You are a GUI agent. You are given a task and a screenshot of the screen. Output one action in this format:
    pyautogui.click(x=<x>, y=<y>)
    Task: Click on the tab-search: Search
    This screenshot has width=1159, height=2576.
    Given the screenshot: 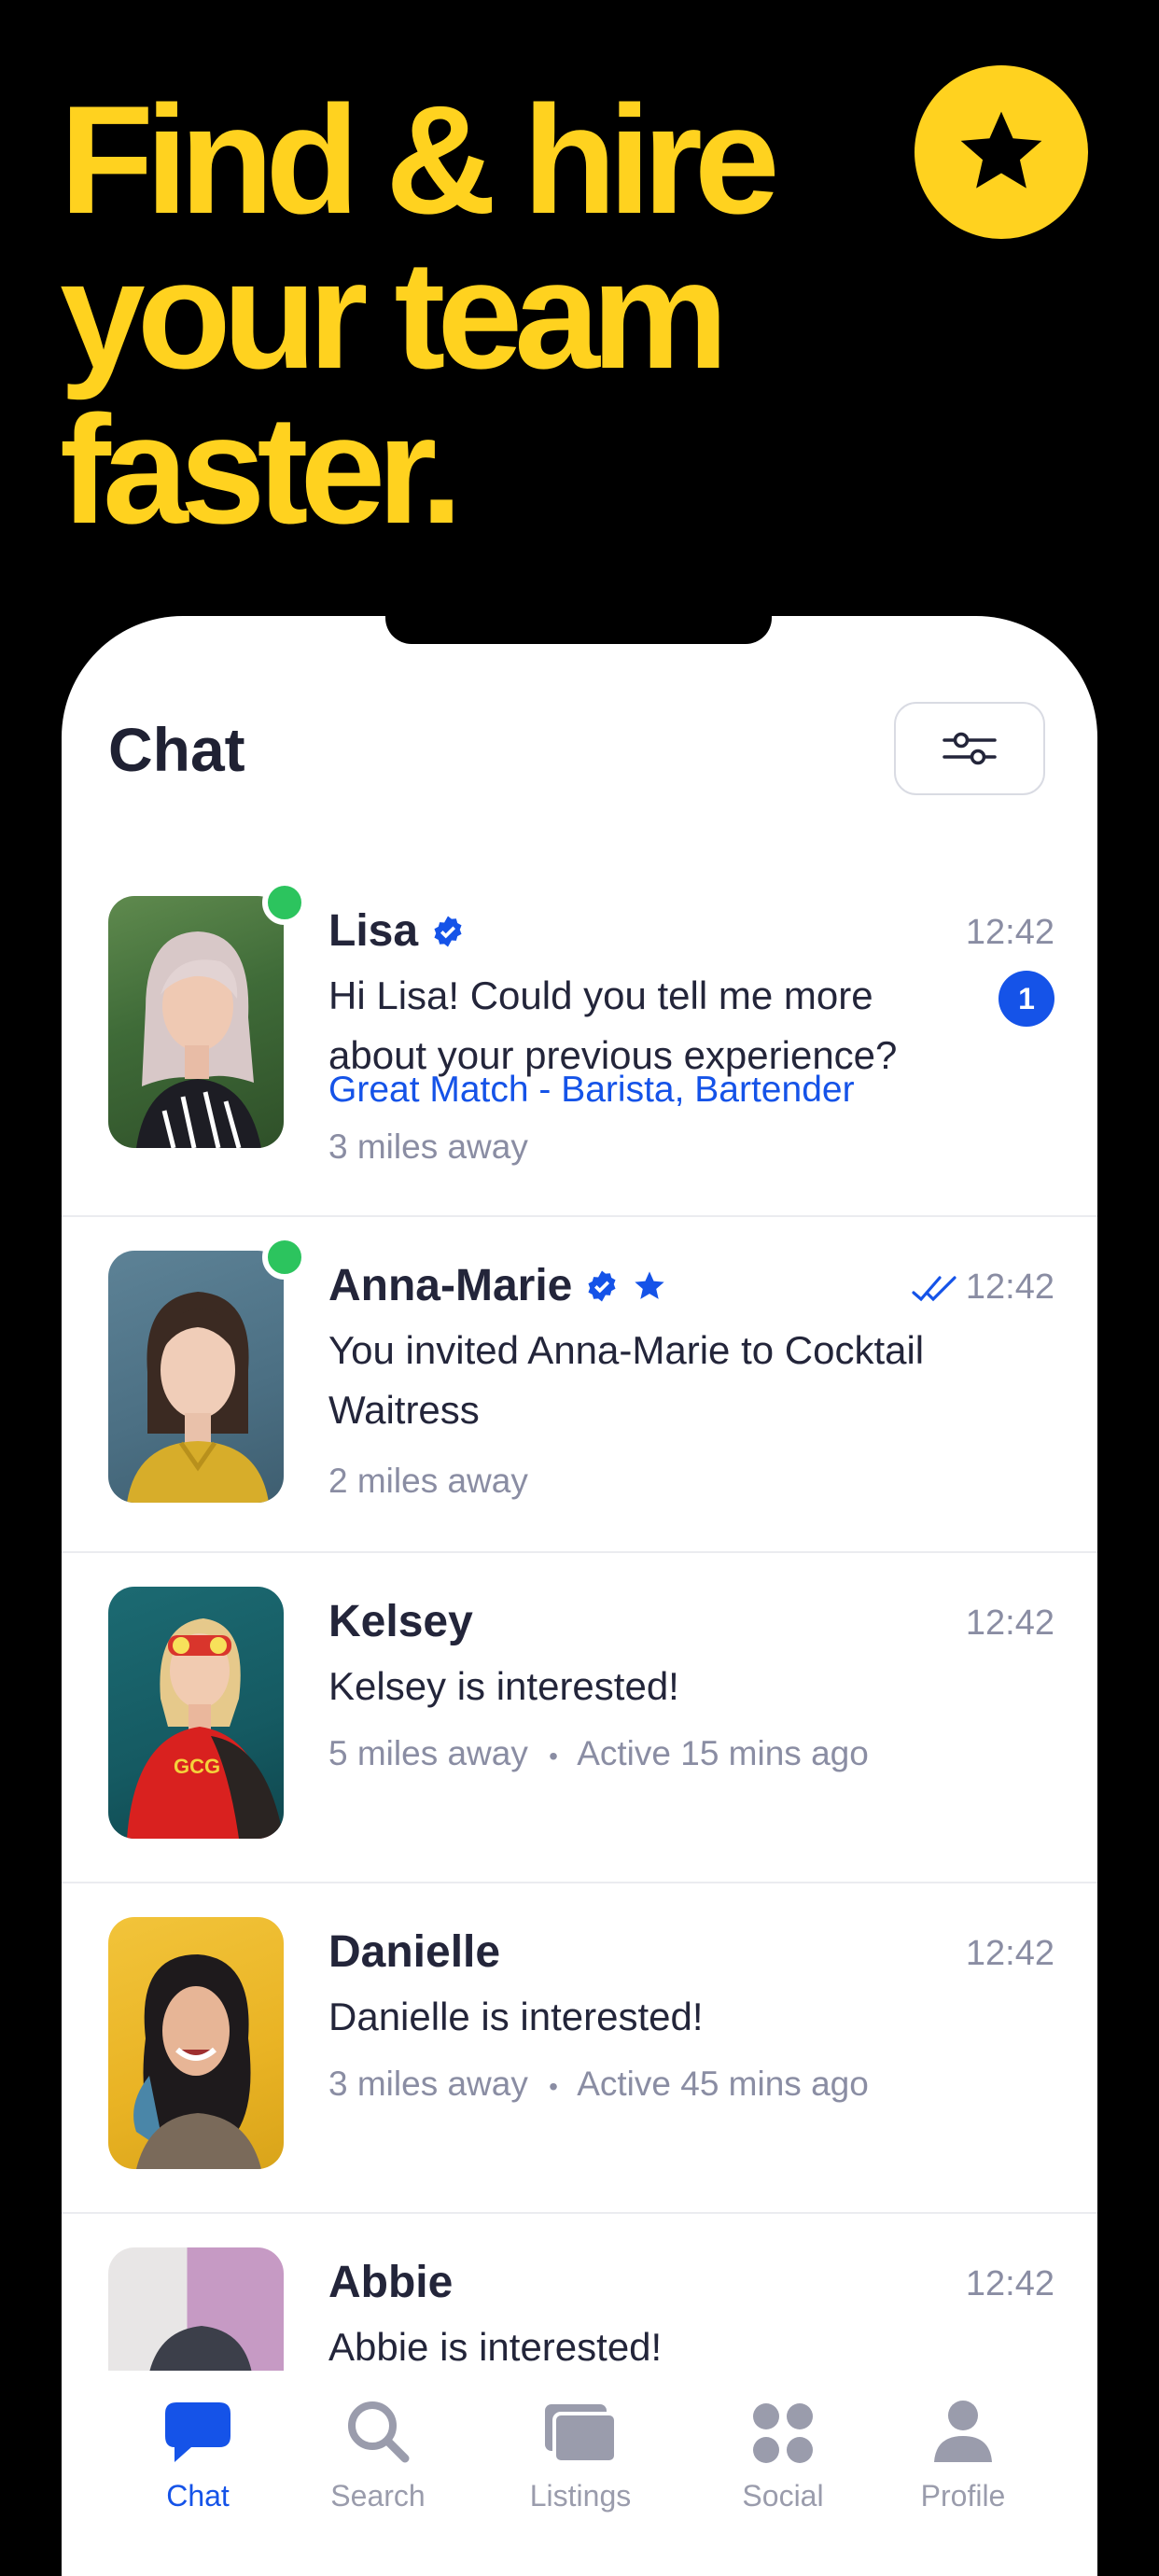 What is the action you would take?
    pyautogui.click(x=378, y=2442)
    